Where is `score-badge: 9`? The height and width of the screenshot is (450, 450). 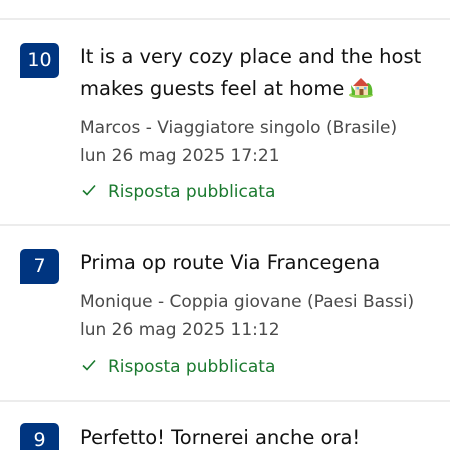
score-badge: 9 is located at coordinates (39, 436).